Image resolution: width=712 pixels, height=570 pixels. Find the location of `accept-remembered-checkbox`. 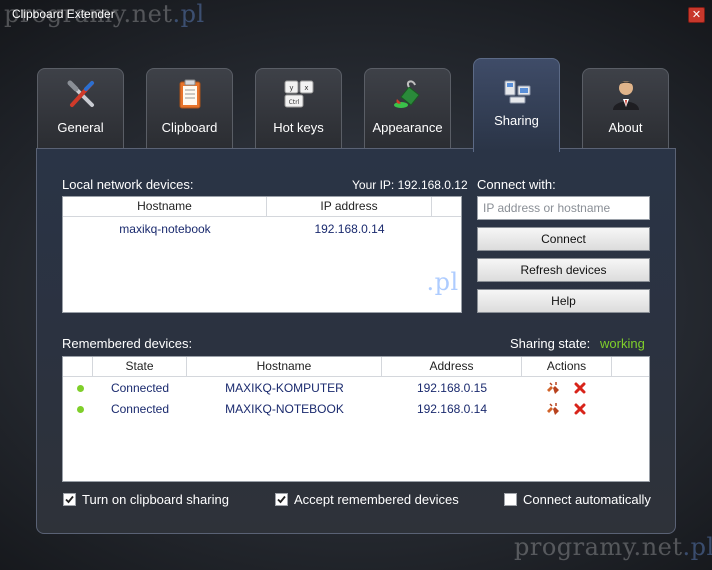

accept-remembered-checkbox is located at coordinates (281, 499).